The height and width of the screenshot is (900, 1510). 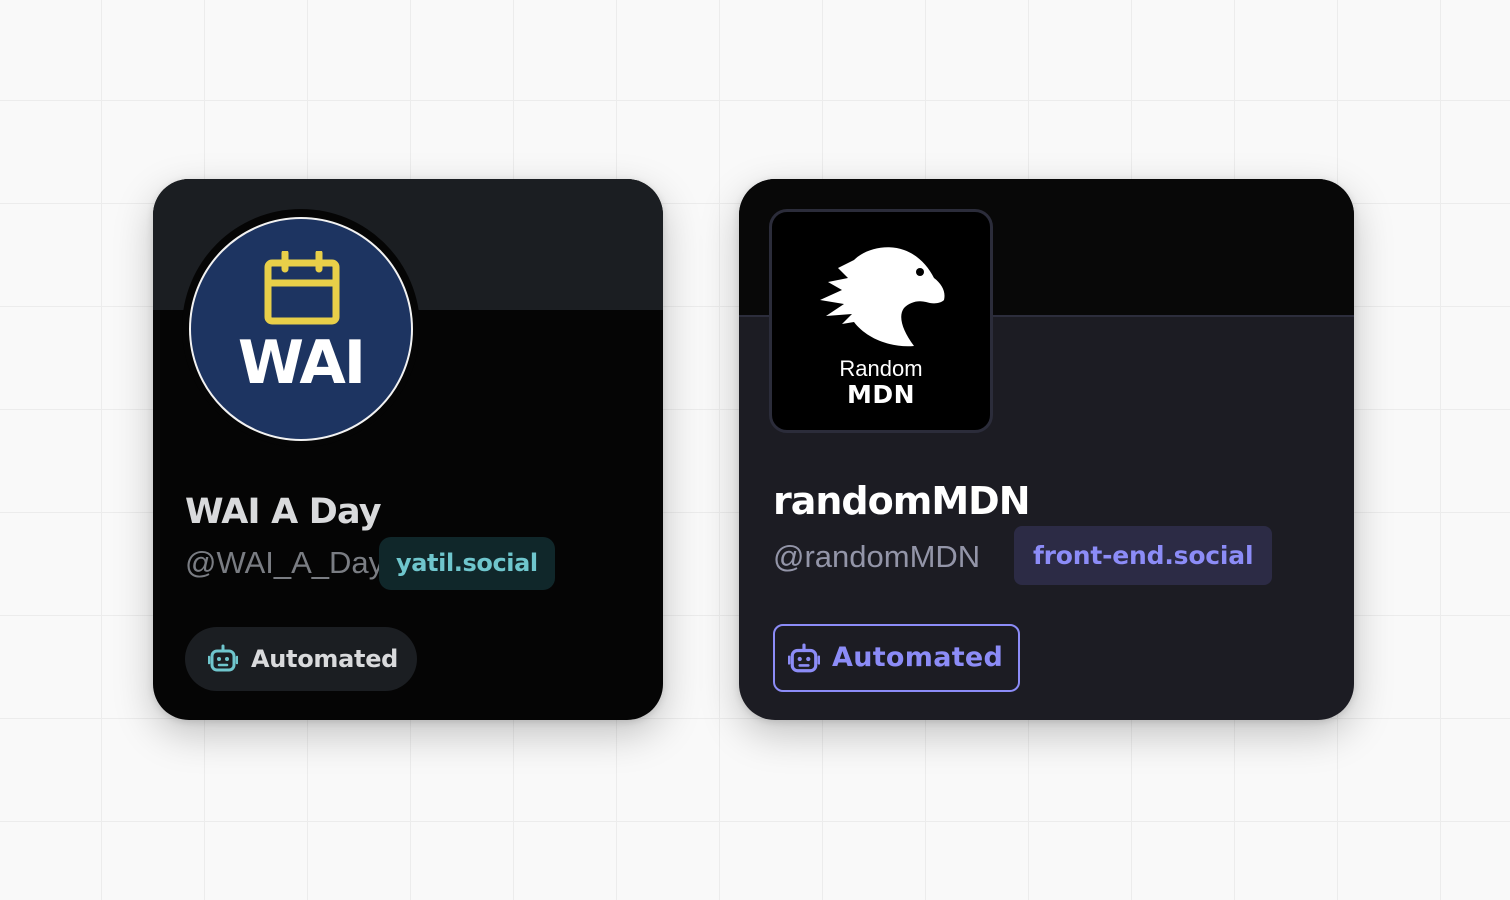 I want to click on display-name: WAI A Day, so click(x=283, y=512).